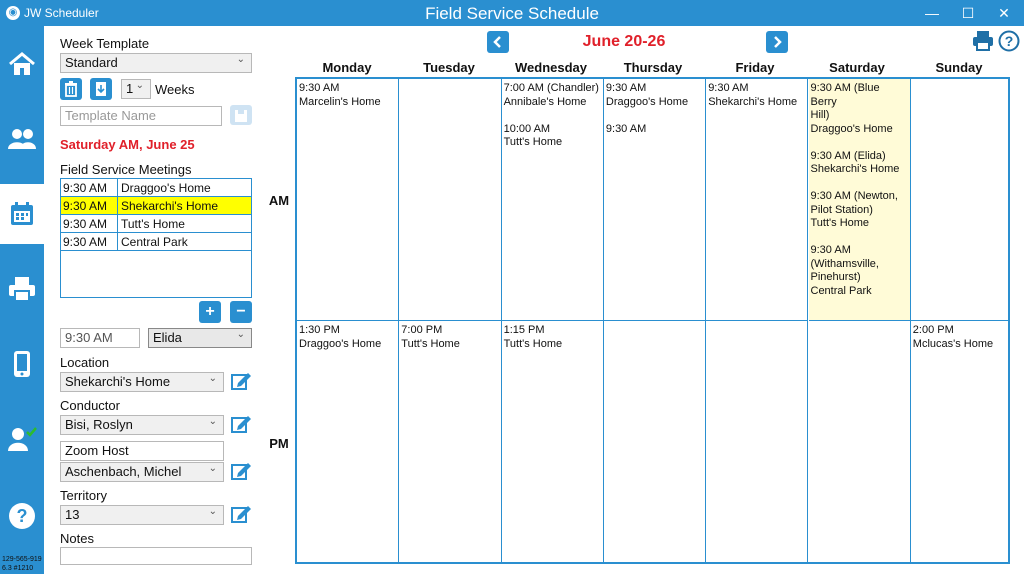 The height and width of the screenshot is (574, 1024). What do you see at coordinates (450, 441) in the screenshot?
I see `schedule-cell-pm-tuesday: 7:00 PM Tutt's Home` at bounding box center [450, 441].